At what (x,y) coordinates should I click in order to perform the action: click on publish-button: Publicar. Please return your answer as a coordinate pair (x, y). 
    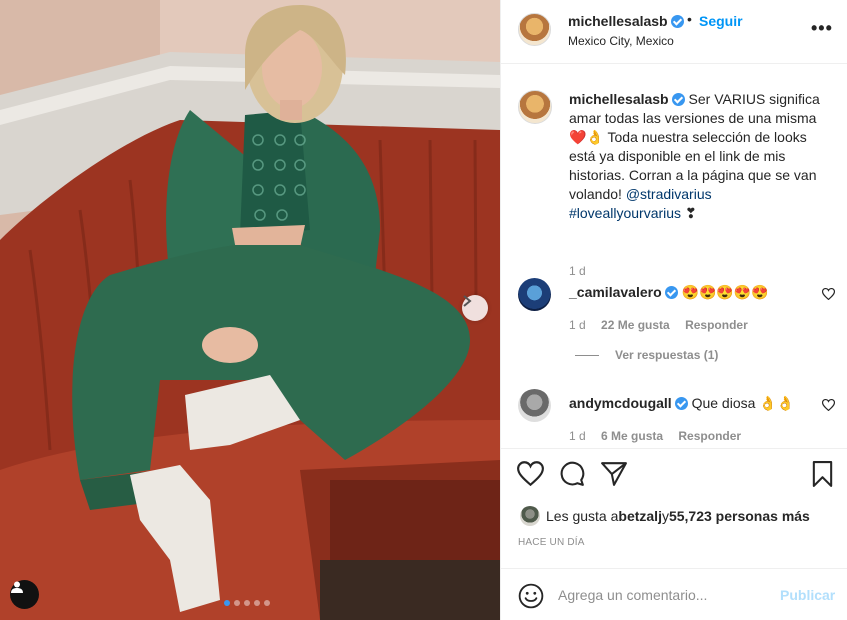
    Looking at the image, I should click on (807, 595).